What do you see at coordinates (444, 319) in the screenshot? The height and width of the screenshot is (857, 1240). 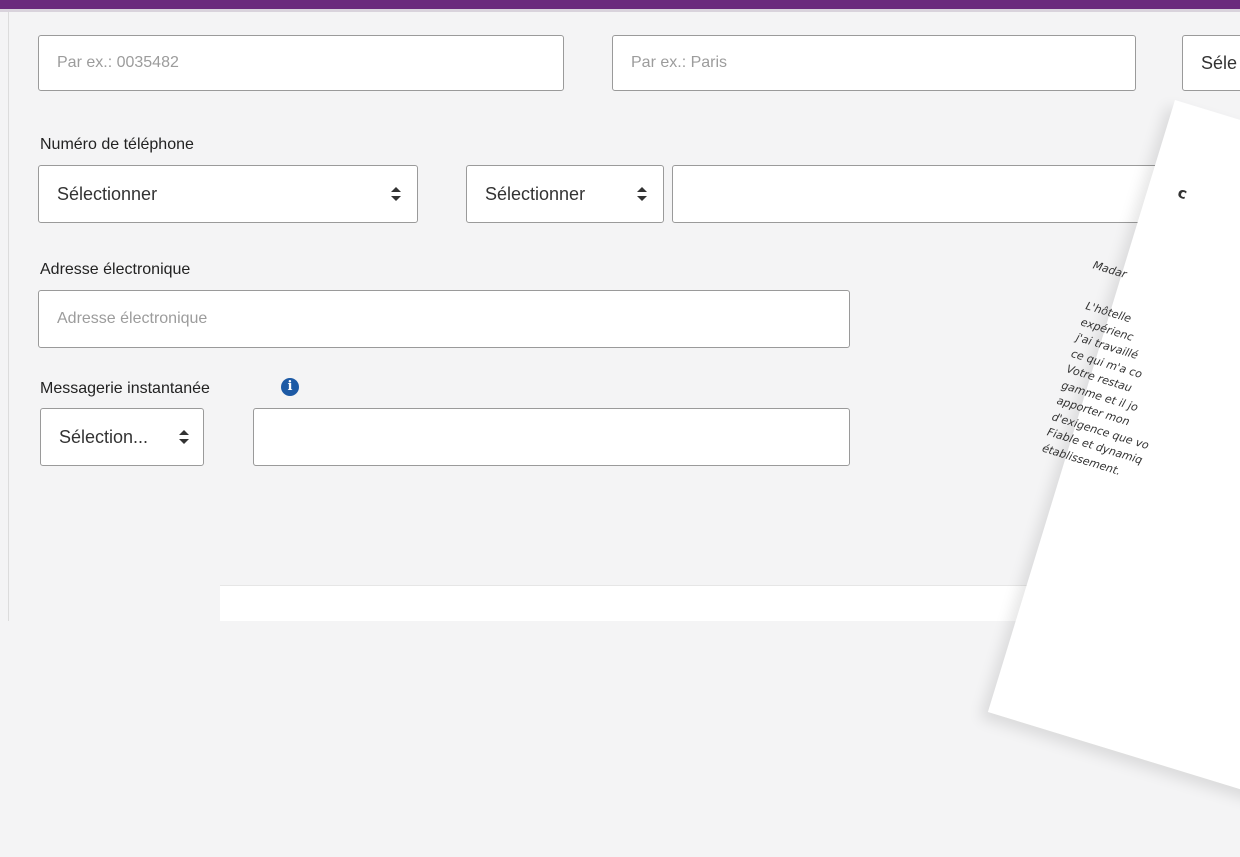 I see `email-input` at bounding box center [444, 319].